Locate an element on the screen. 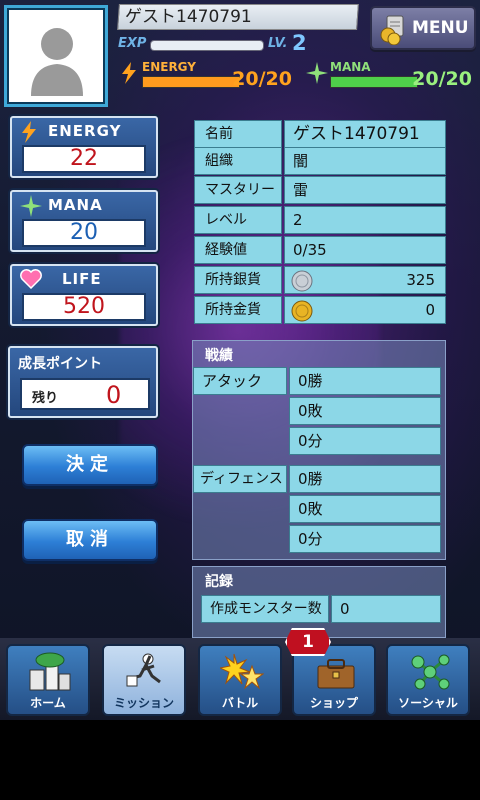  stat-energy: ENERGY 22 is located at coordinates (84, 147).